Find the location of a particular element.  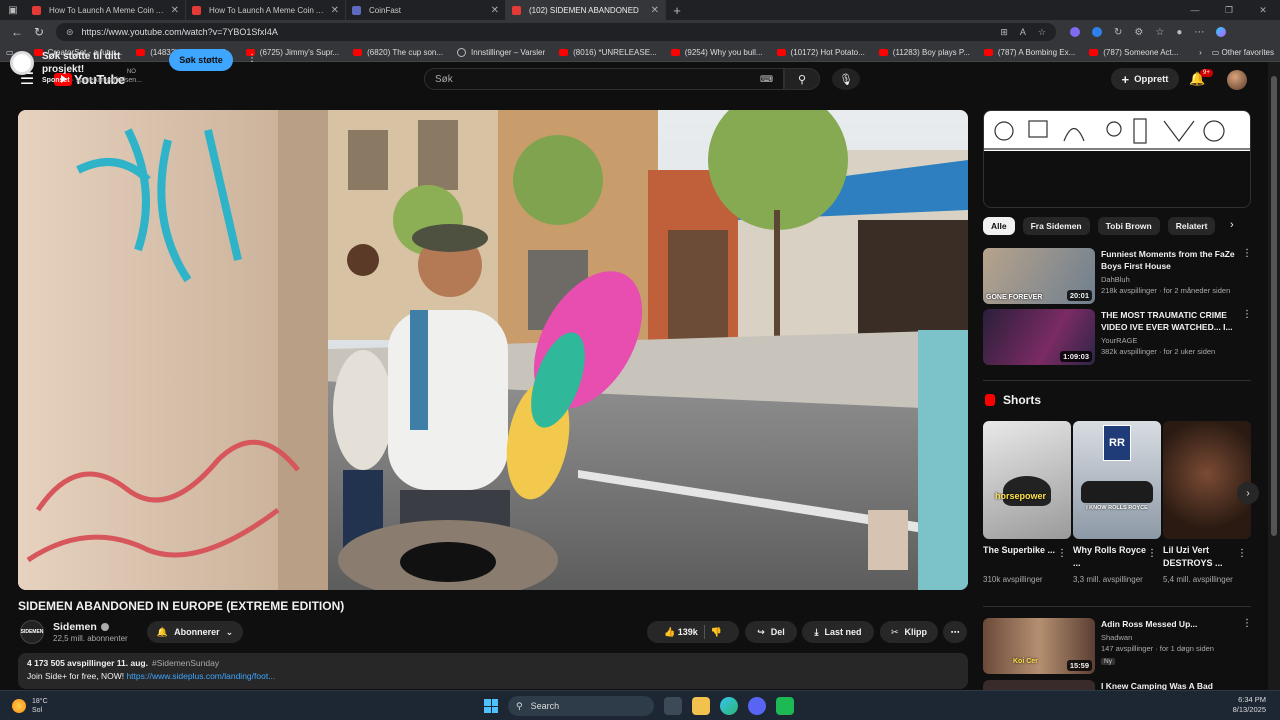

short-thumbnail: RR I KNOW ROLLS ROYCE is located at coordinates (1117, 480).